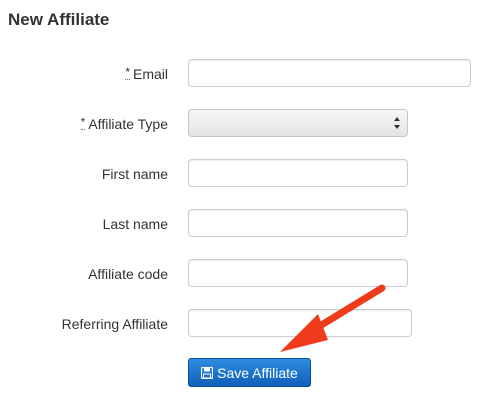 This screenshot has width=496, height=409. What do you see at coordinates (257, 372) in the screenshot?
I see `save-affiliate-button-label: Save Affiliate` at bounding box center [257, 372].